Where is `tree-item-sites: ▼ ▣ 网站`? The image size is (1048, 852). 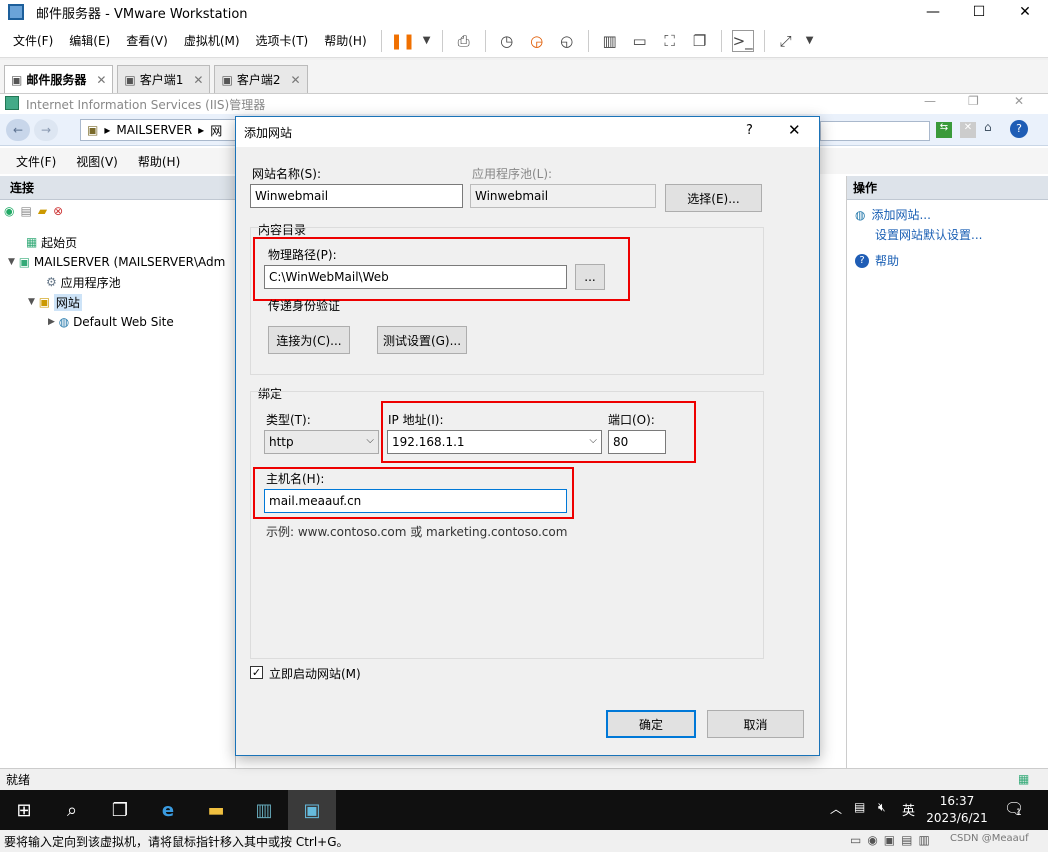
tree-item-sites: ▼ ▣ 网站 is located at coordinates (55, 302).